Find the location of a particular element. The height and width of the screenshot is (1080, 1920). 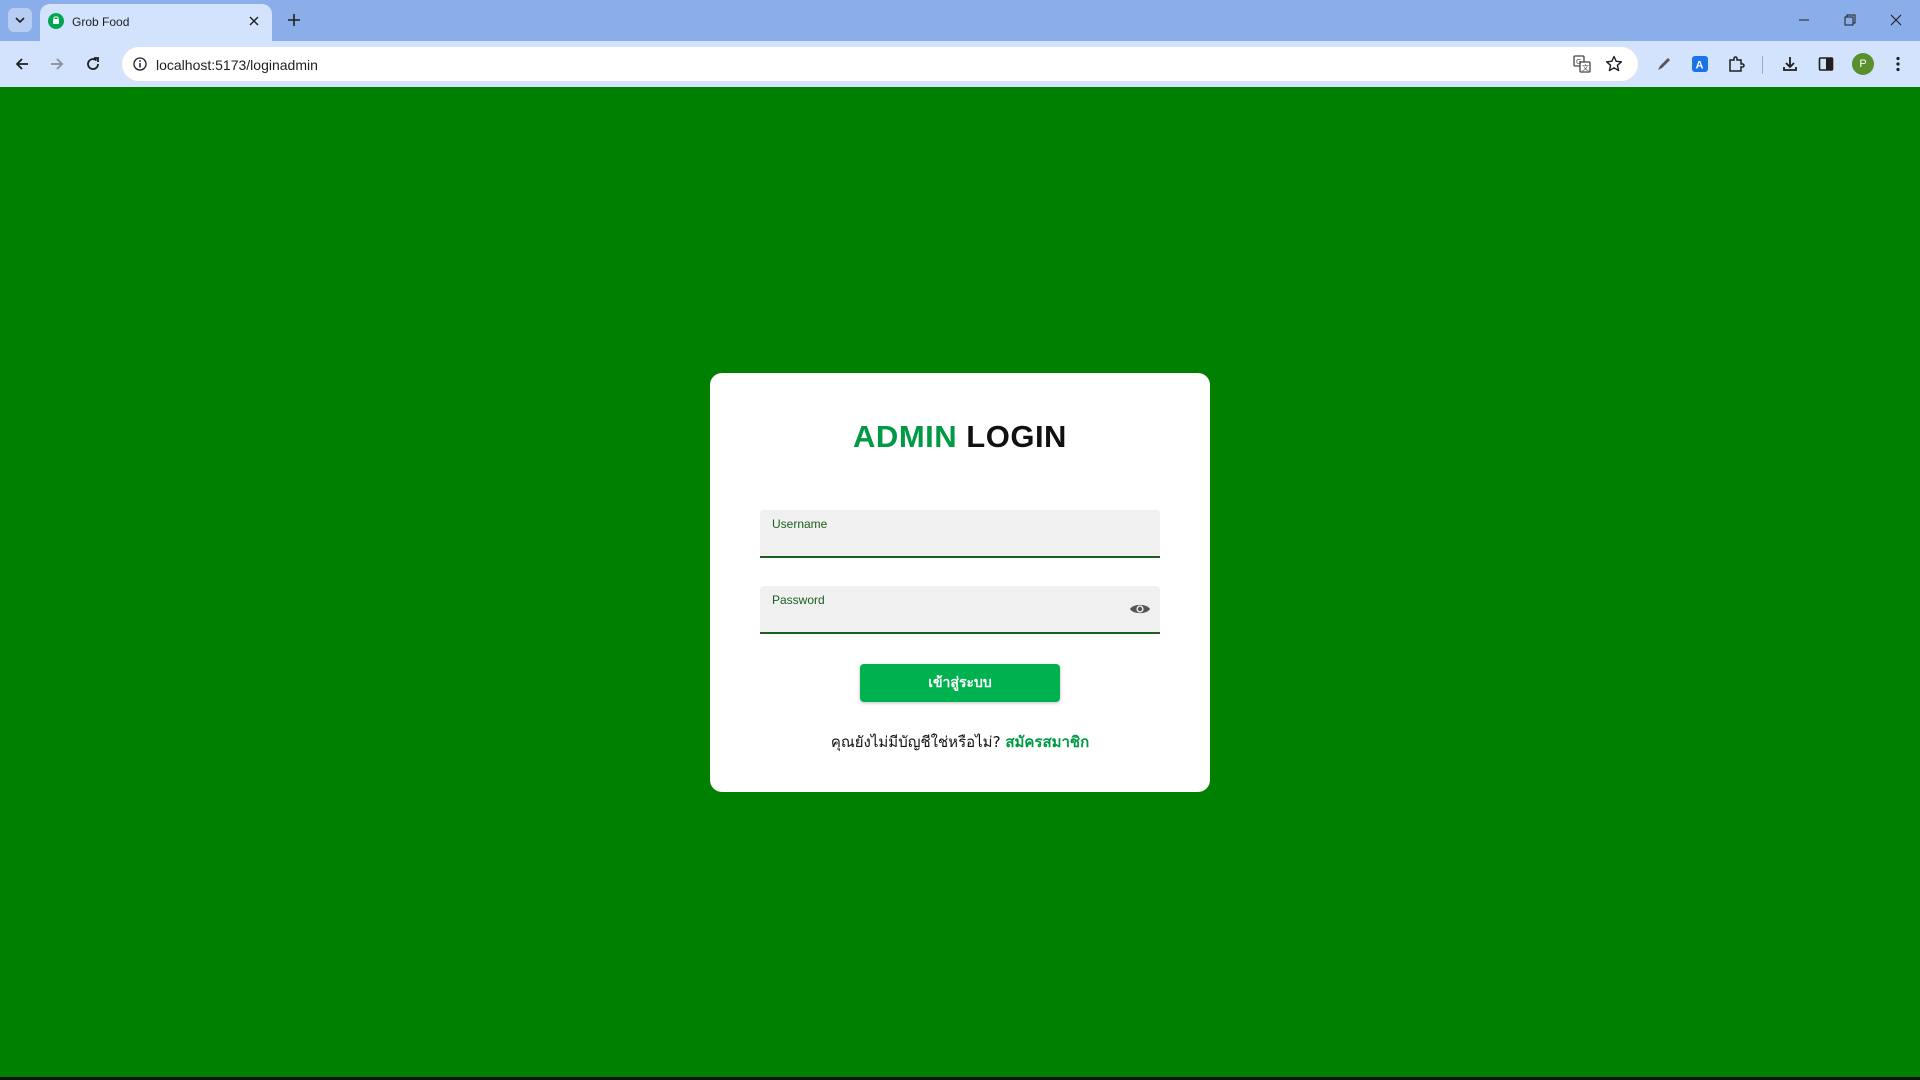

toolbar-divider is located at coordinates (1762, 65).